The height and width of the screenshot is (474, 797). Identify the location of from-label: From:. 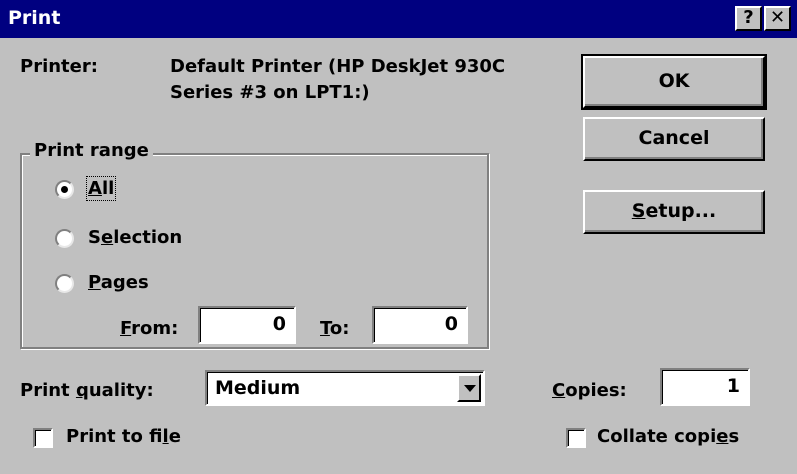
(149, 328).